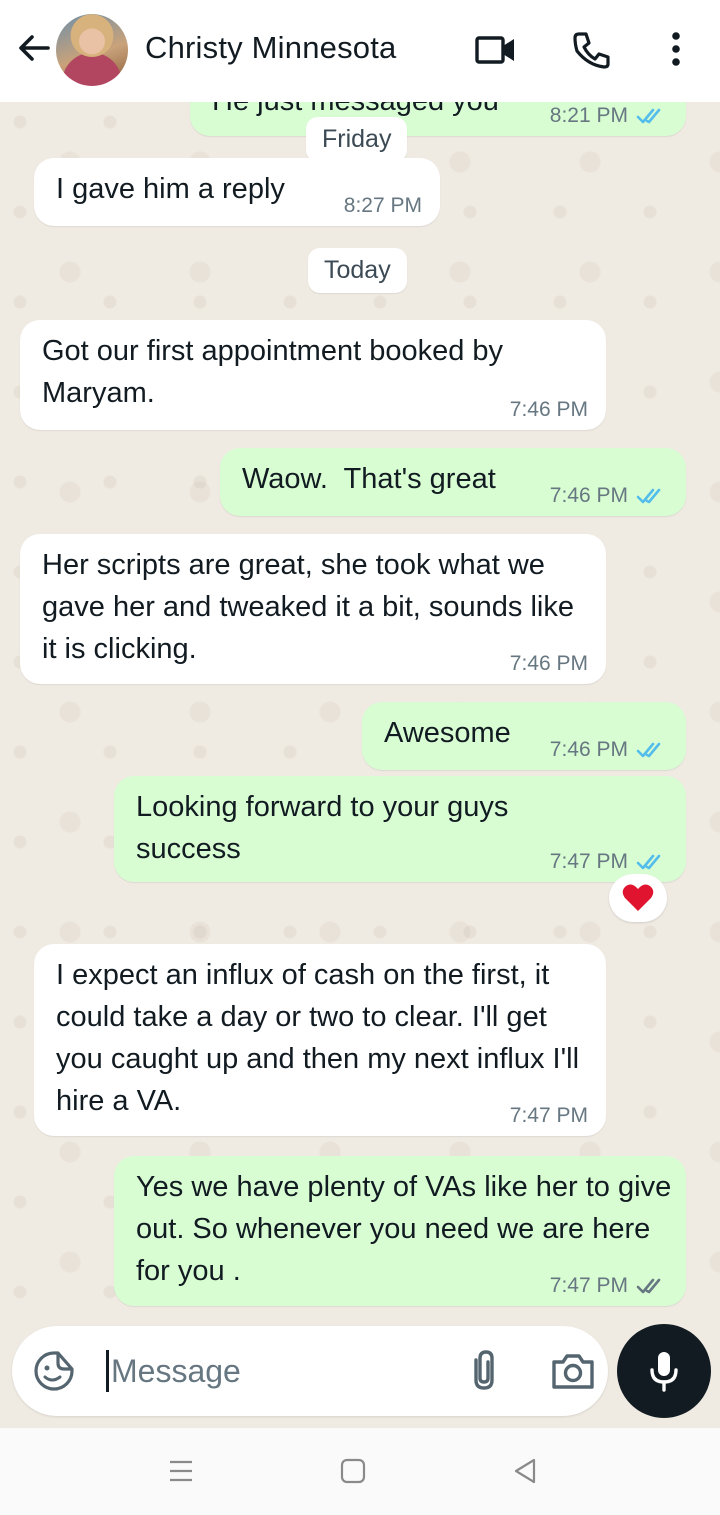  I want to click on nav-home-button, so click(353, 1471).